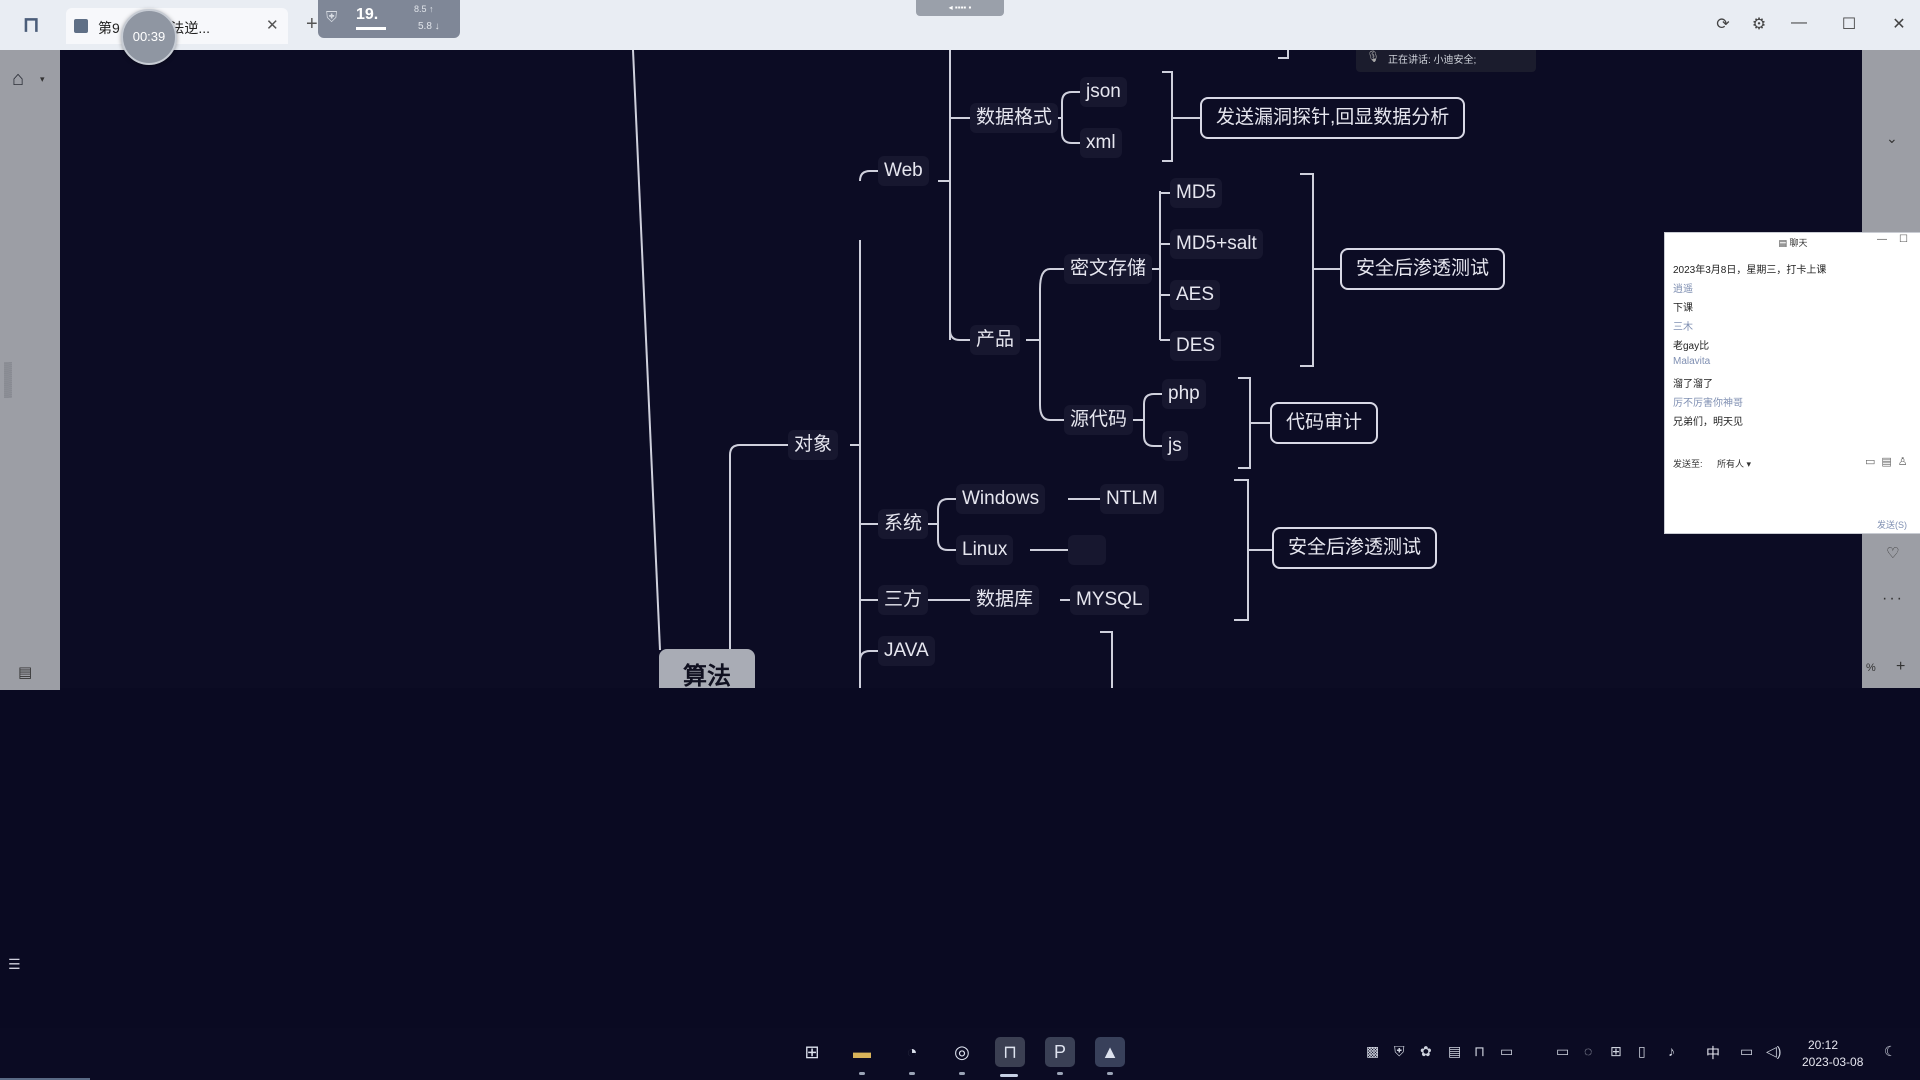  Describe the element at coordinates (995, 340) in the screenshot. I see `node-product: 产品` at that location.